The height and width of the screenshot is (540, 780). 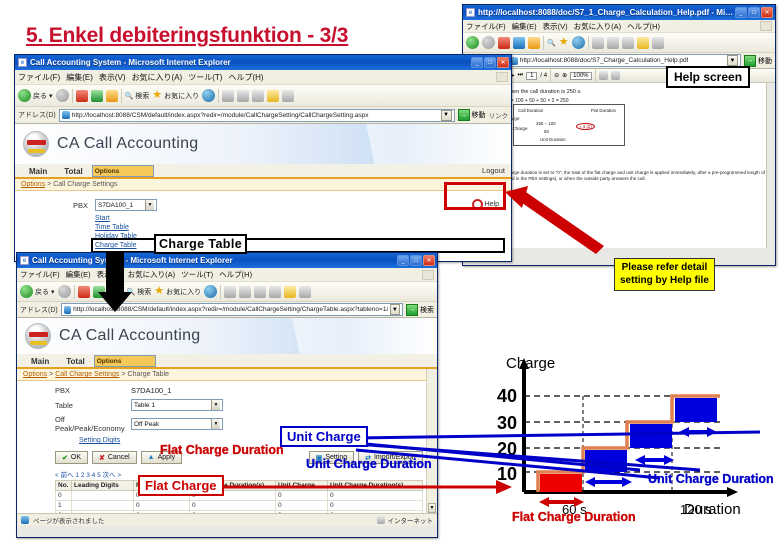 I want to click on pbx-select: S7DA100_1 ▼, so click(x=126, y=205).